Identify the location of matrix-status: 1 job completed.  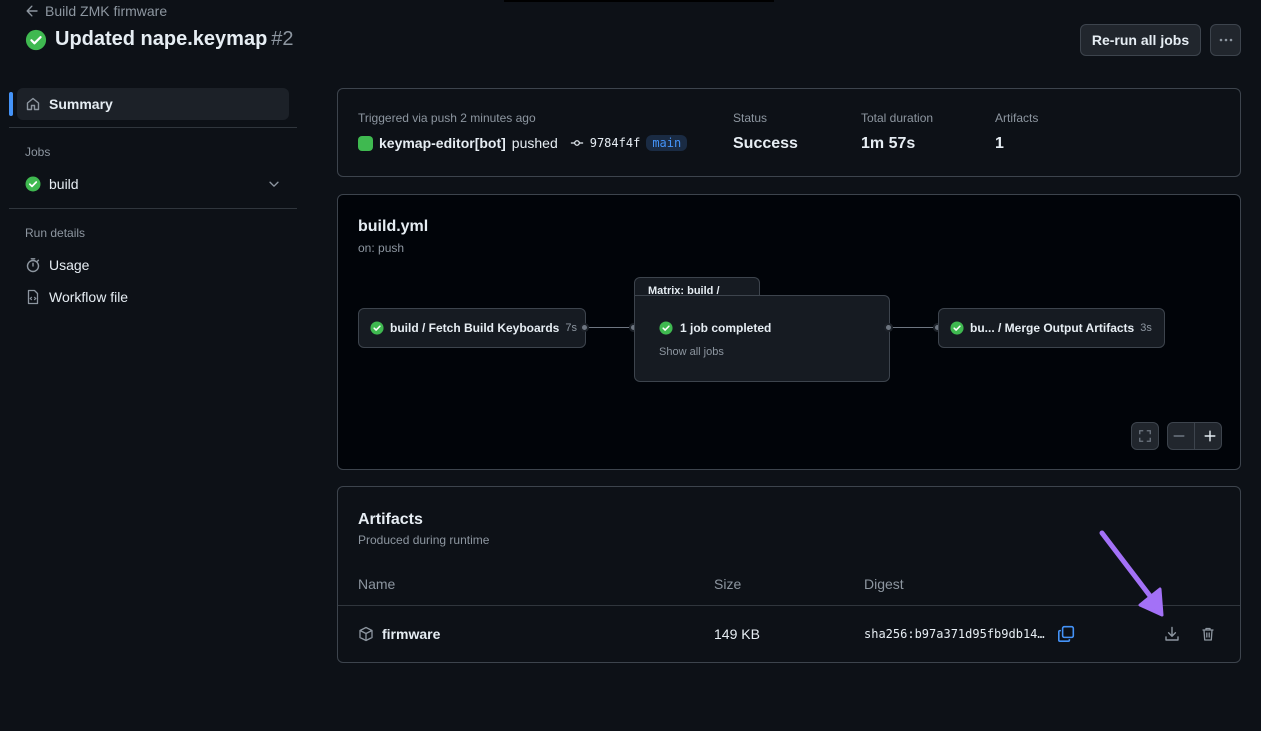
(715, 328).